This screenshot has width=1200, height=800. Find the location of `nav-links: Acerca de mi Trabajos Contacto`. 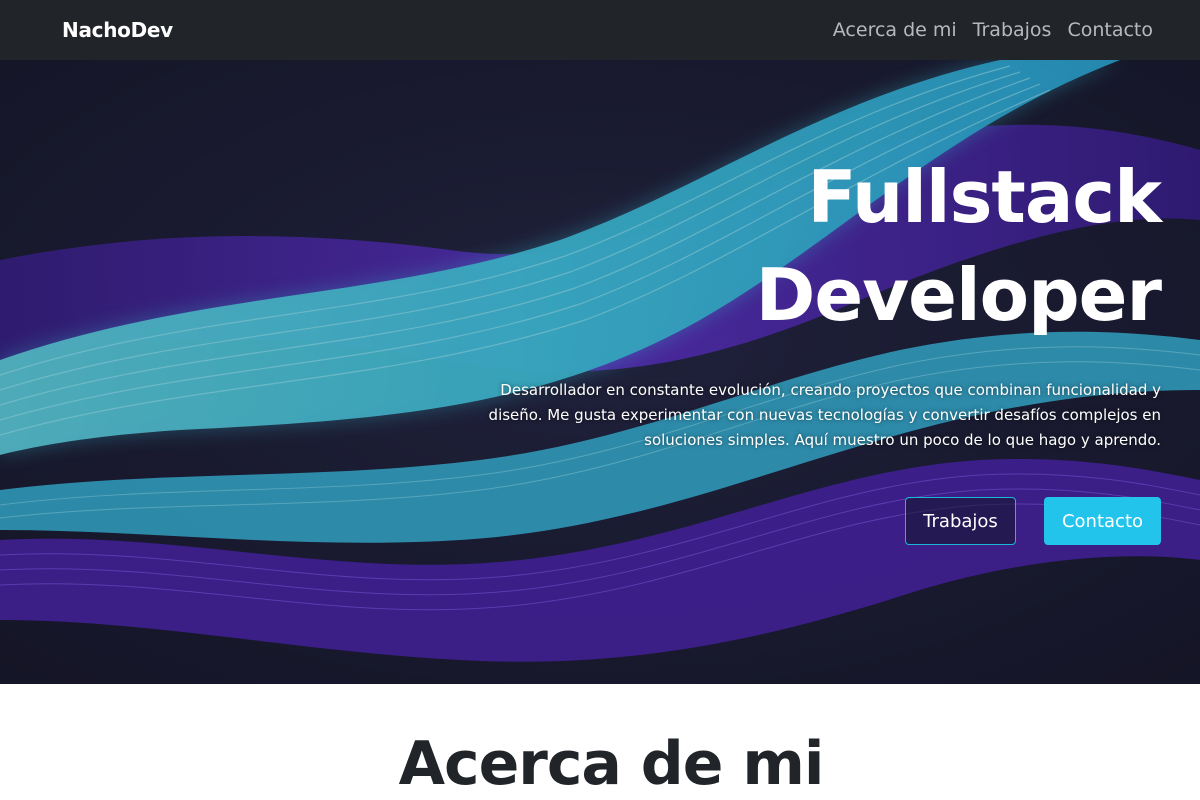

nav-links: Acerca de mi Trabajos Contacto is located at coordinates (993, 30).